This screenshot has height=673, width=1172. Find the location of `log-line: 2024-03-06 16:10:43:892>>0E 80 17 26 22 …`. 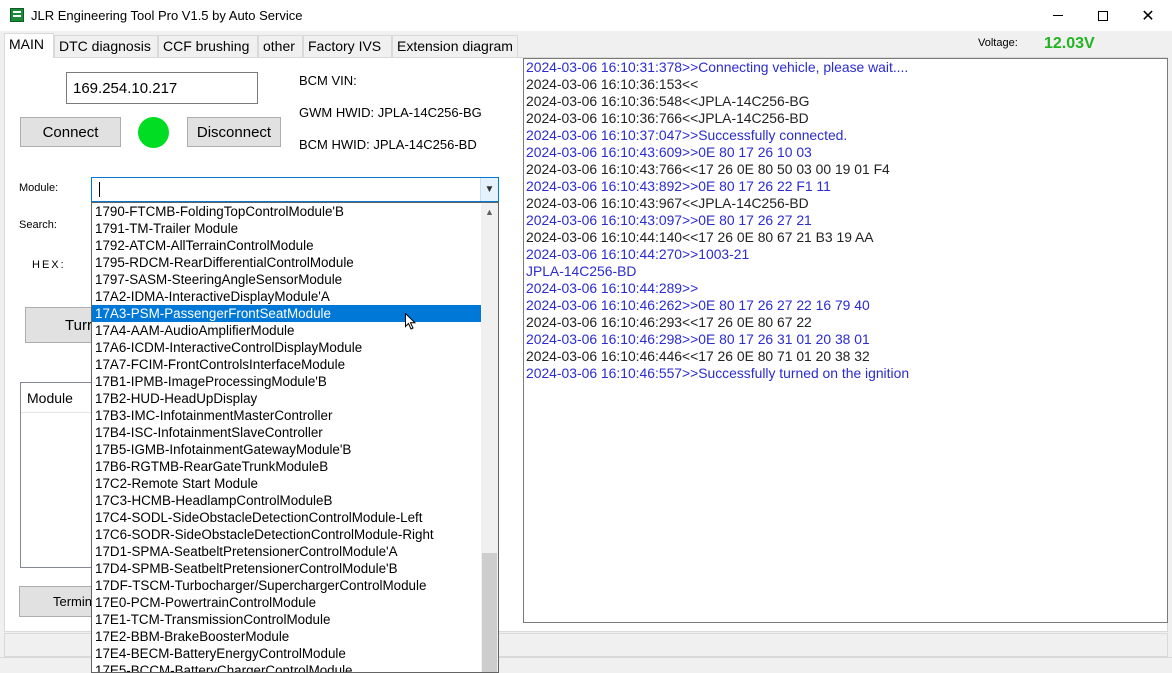

log-line: 2024-03-06 16:10:43:892>>0E 80 17 26 22 … is located at coordinates (678, 186).